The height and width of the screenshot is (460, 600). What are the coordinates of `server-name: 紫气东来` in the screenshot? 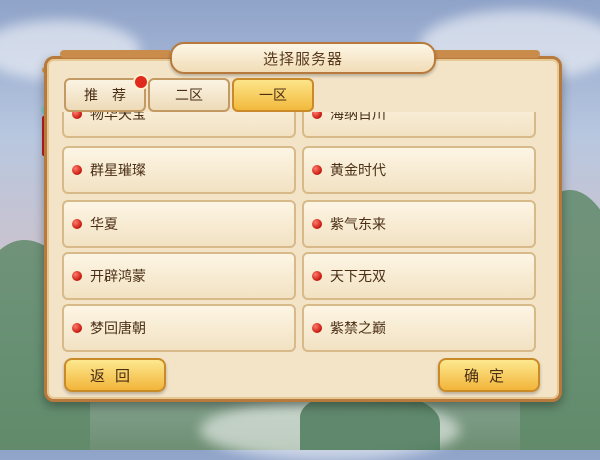 It's located at (358, 225).